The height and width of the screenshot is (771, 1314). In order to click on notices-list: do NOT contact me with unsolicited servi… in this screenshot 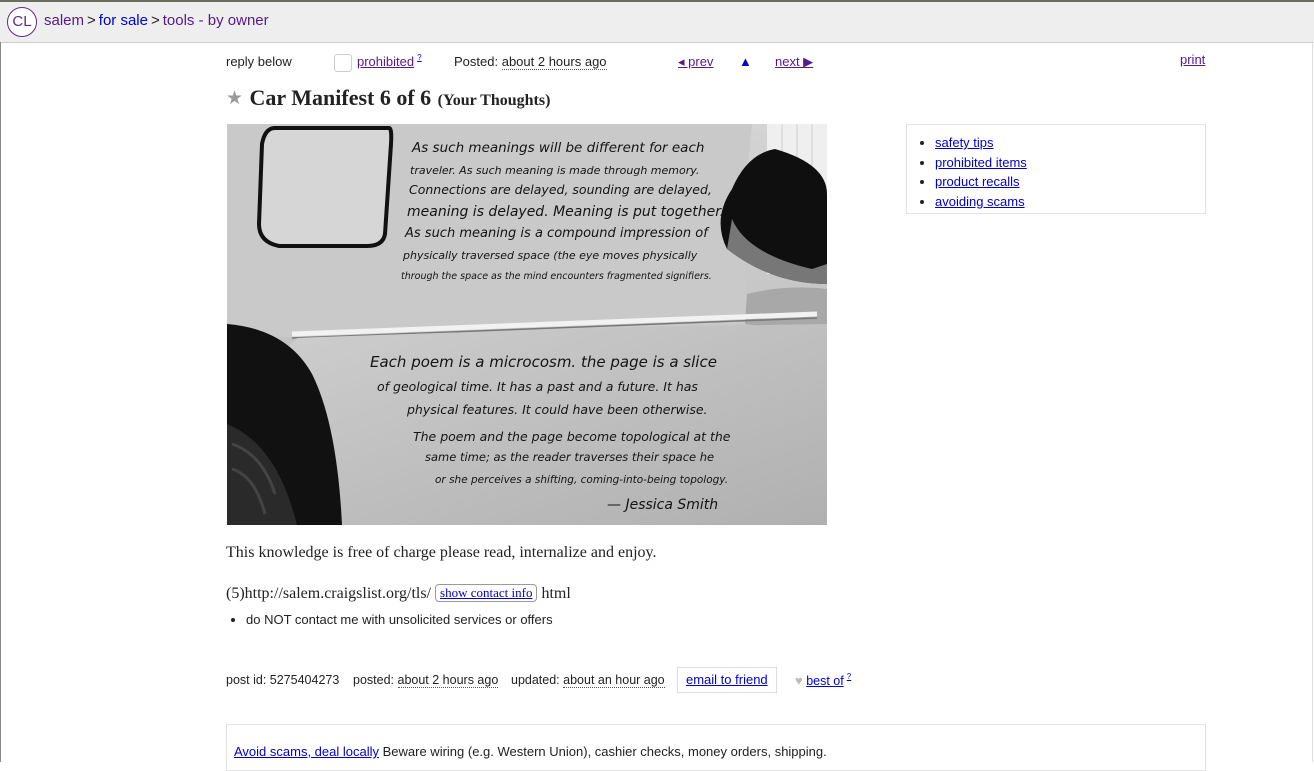, I will do `click(389, 619)`.